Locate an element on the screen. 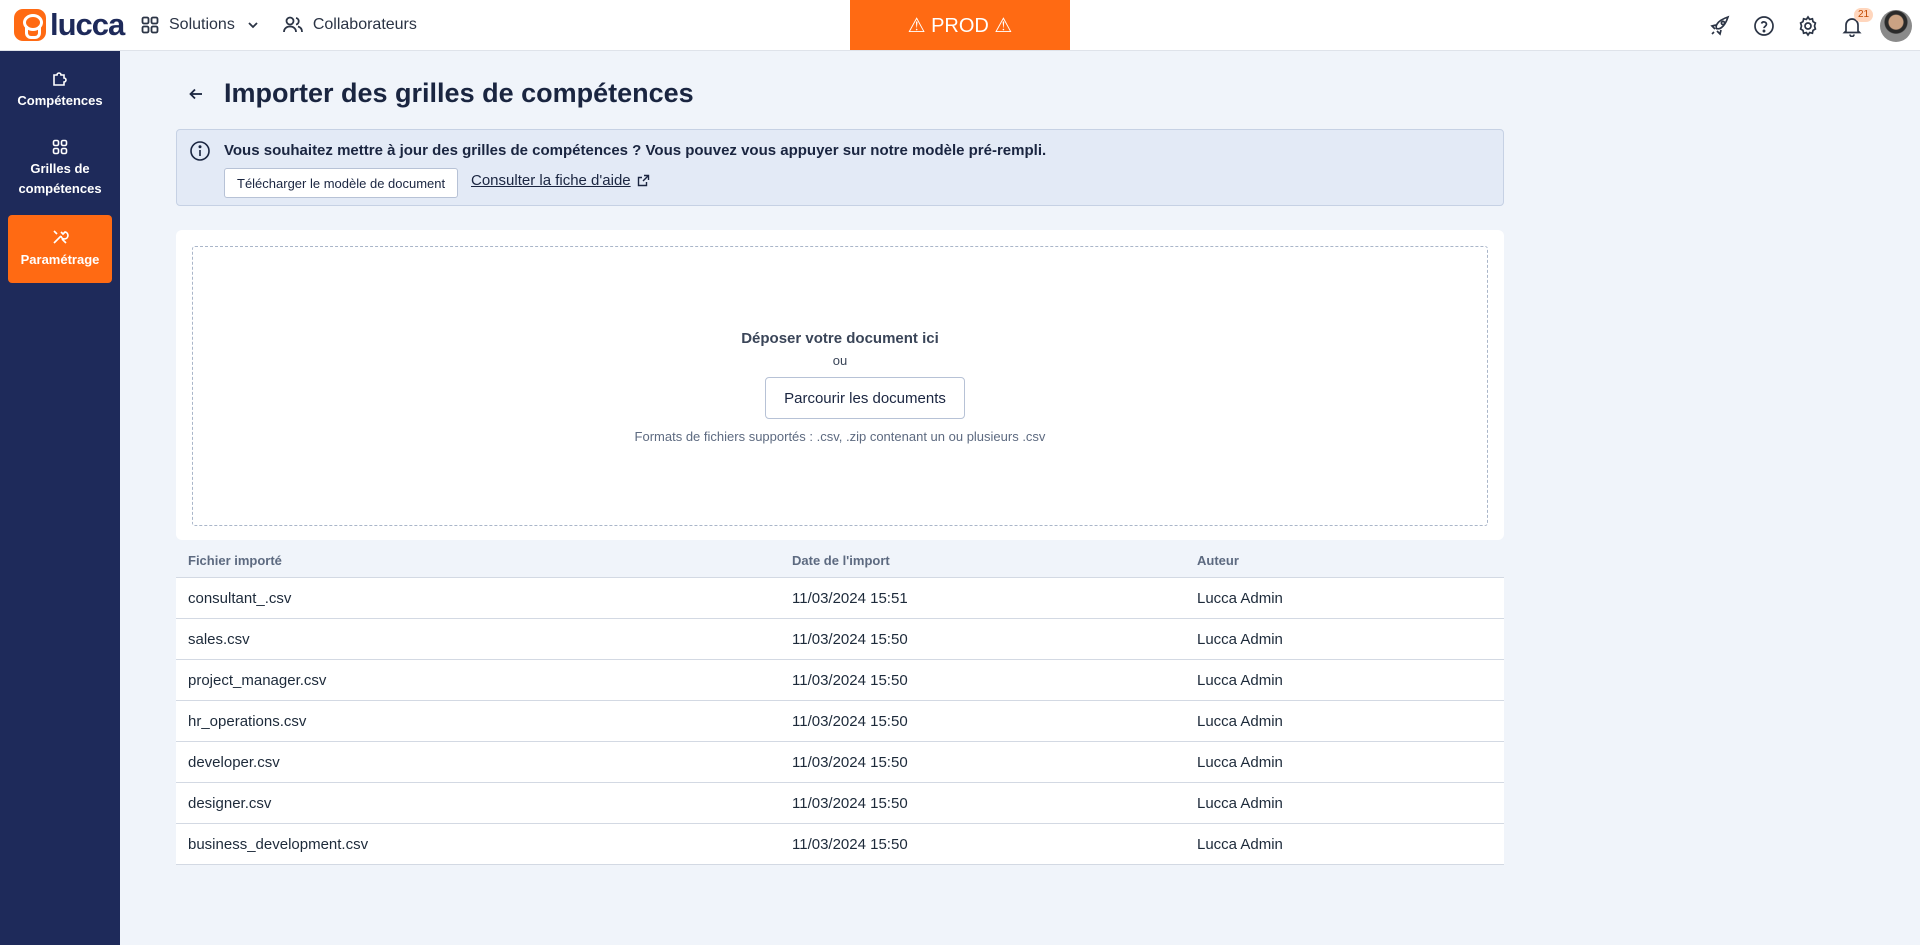  browse-files-button: Parcourir les documents is located at coordinates (865, 398).